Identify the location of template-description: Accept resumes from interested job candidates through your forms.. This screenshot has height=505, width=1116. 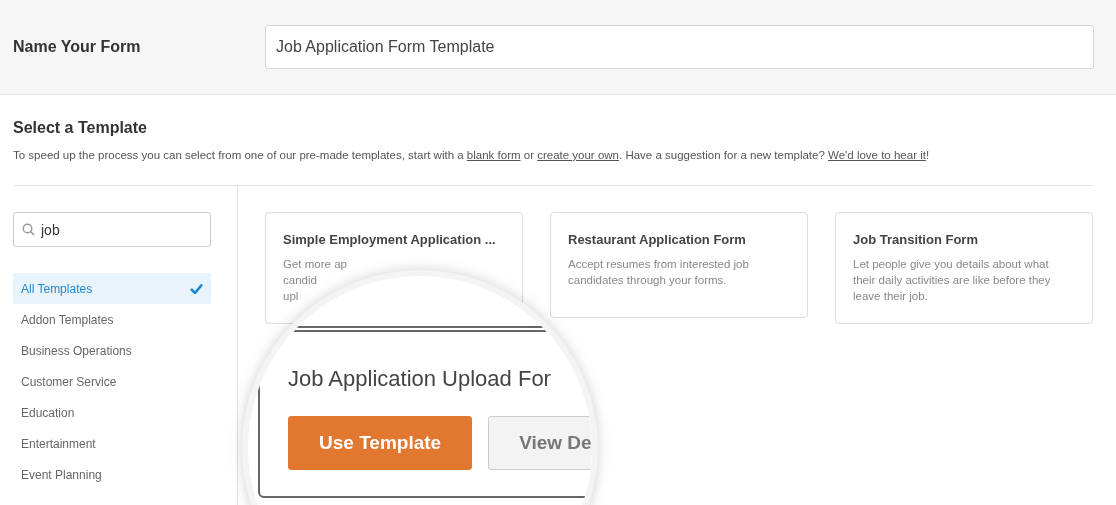
(659, 272).